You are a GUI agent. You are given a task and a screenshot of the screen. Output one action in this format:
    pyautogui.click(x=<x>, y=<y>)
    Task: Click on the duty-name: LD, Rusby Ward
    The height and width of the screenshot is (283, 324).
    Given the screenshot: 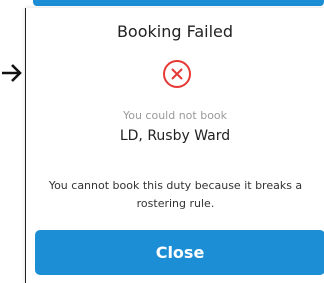 What is the action you would take?
    pyautogui.click(x=175, y=136)
    